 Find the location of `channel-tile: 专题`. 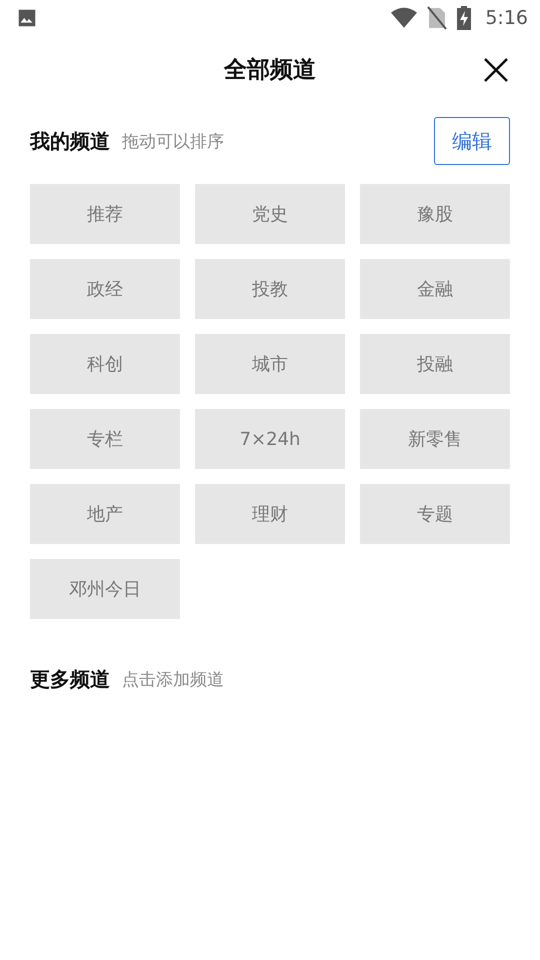

channel-tile: 专题 is located at coordinates (435, 514).